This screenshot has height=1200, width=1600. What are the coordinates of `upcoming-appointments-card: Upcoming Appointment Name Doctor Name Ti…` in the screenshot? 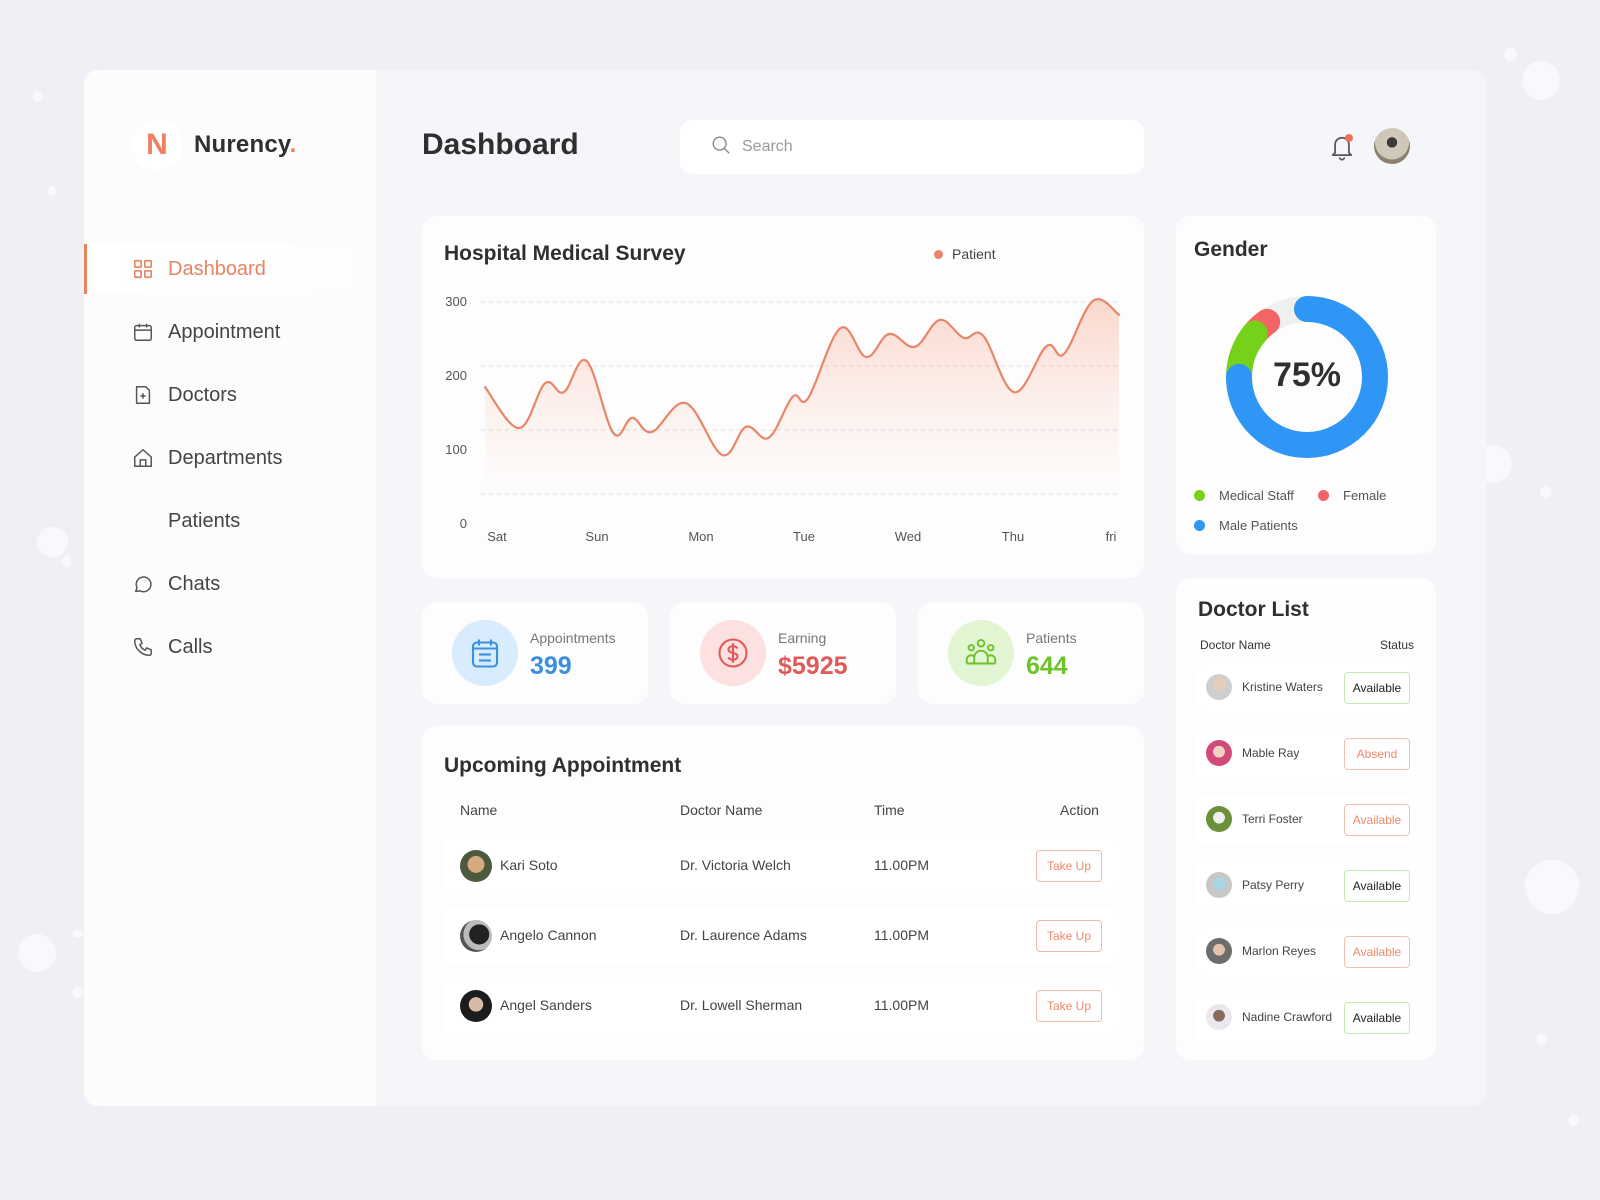 It's located at (783, 893).